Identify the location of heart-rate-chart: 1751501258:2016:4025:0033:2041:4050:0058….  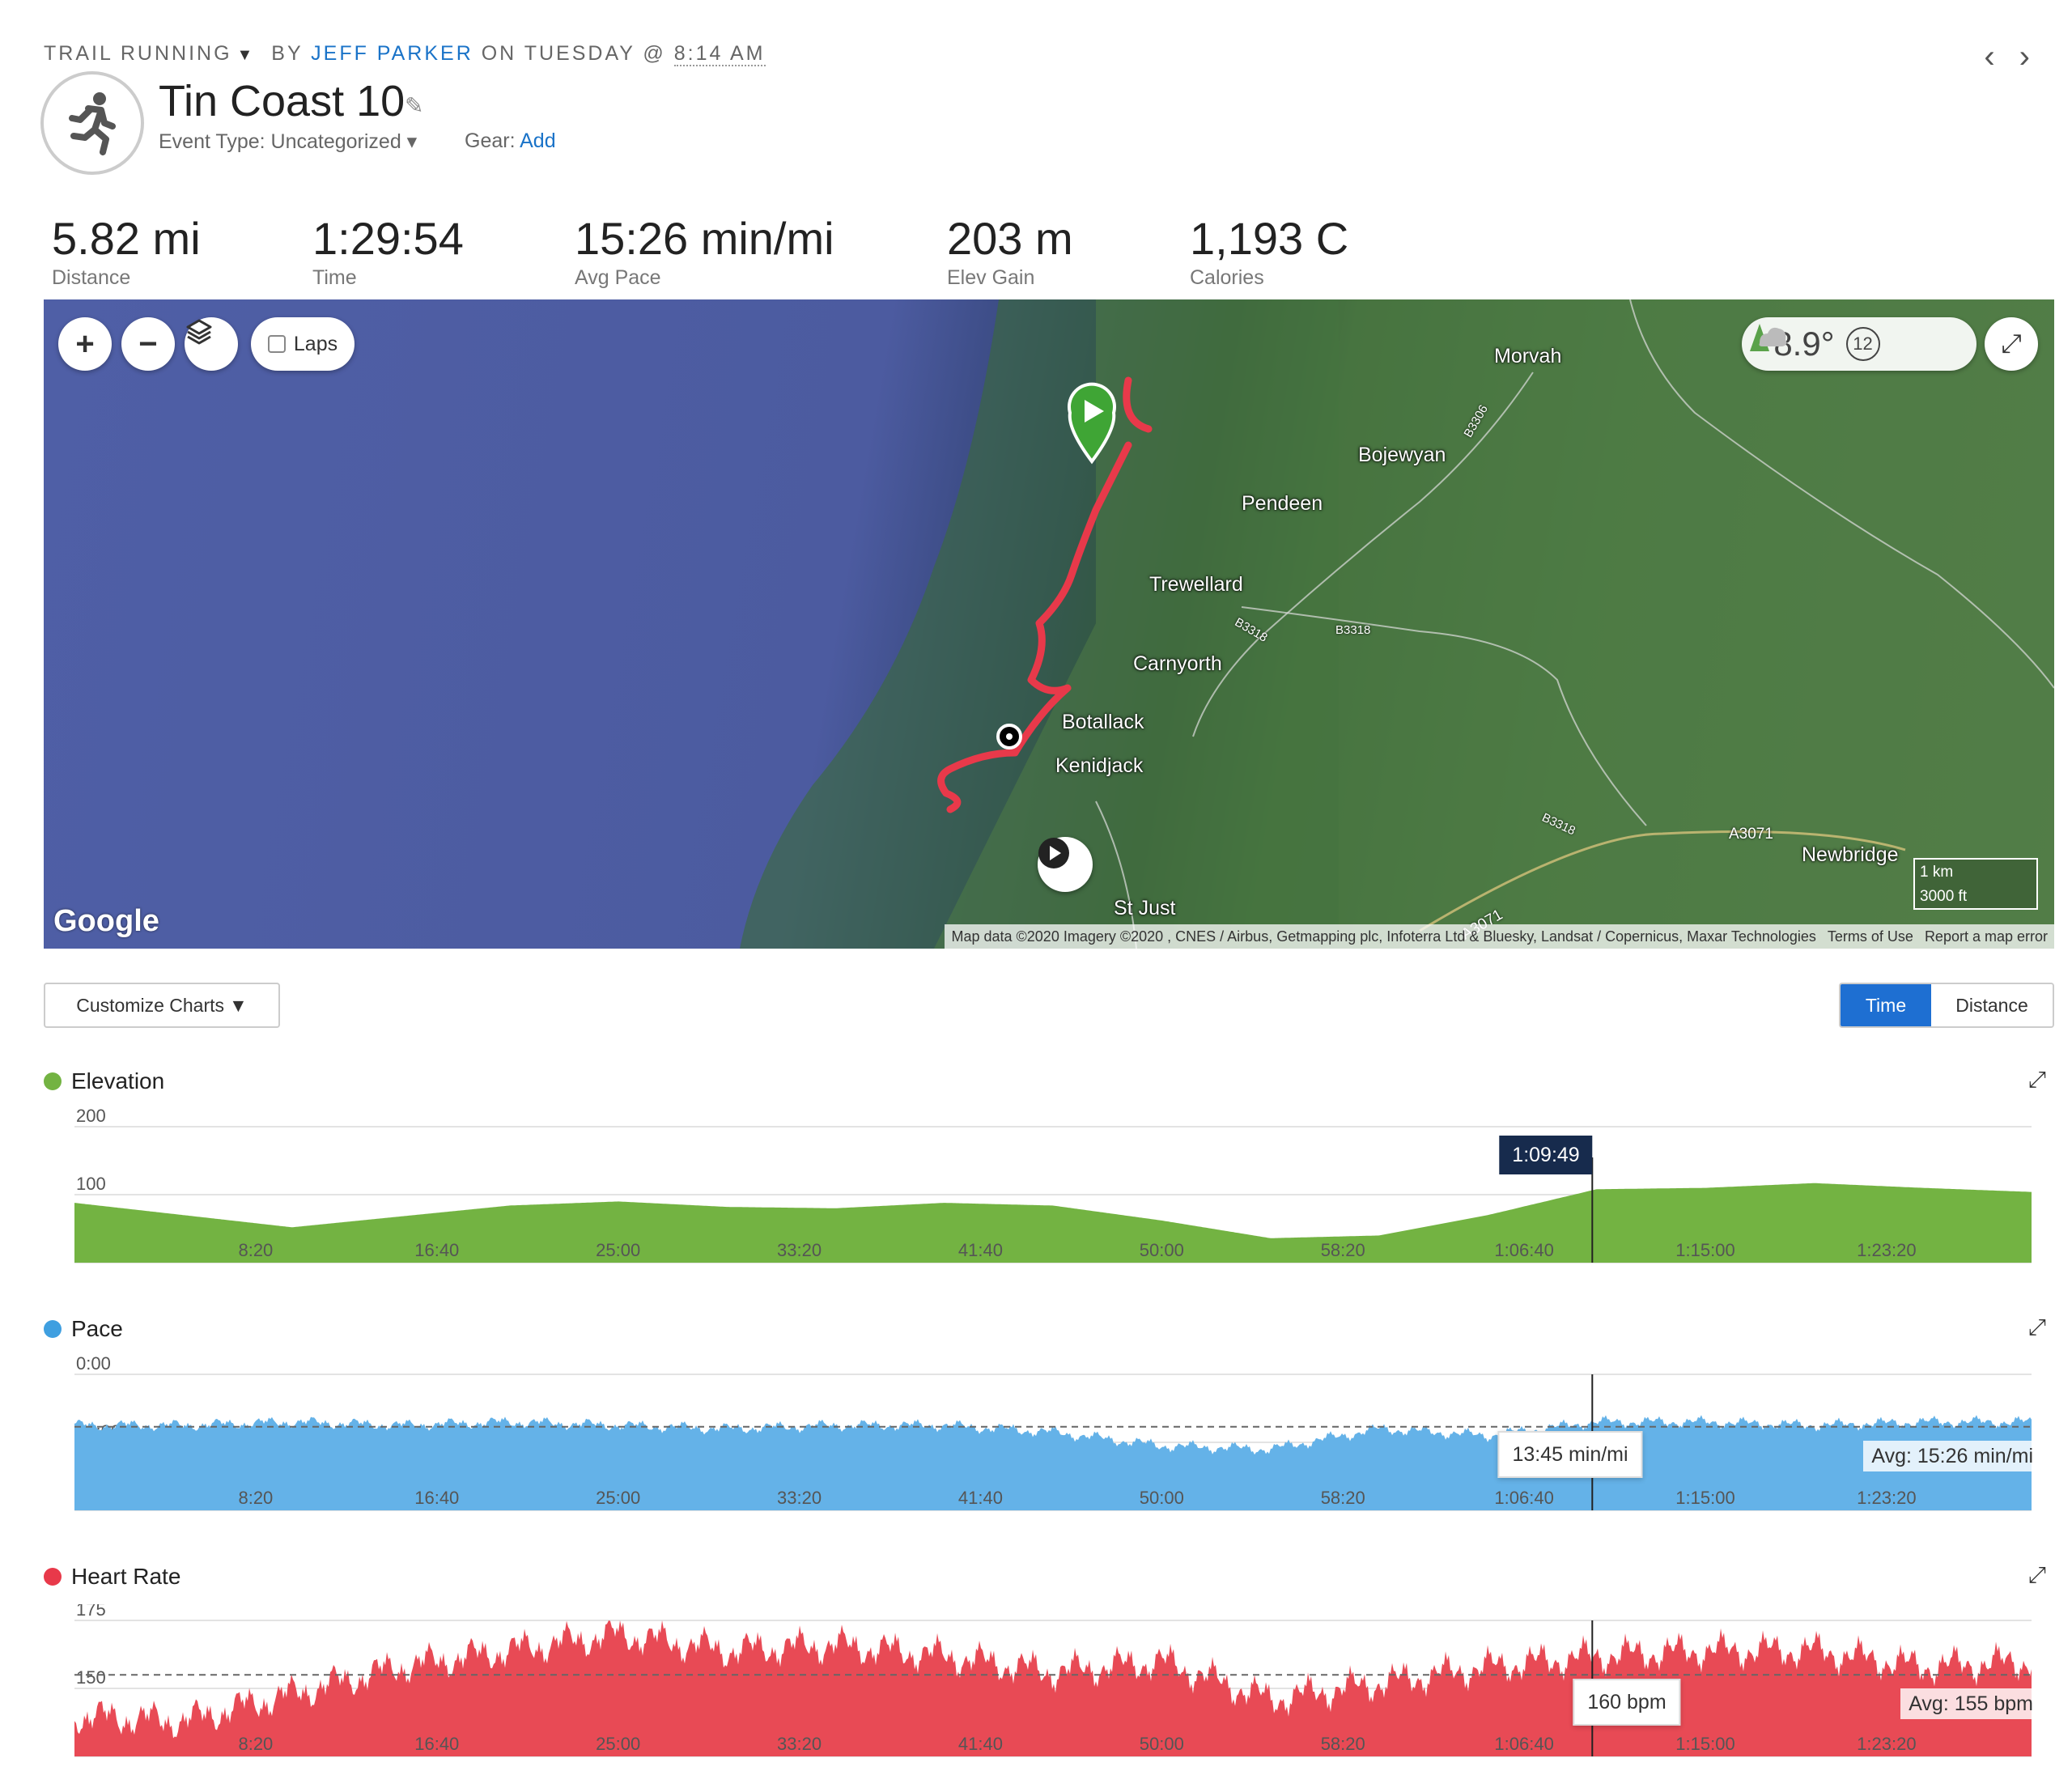
(1036, 1685).